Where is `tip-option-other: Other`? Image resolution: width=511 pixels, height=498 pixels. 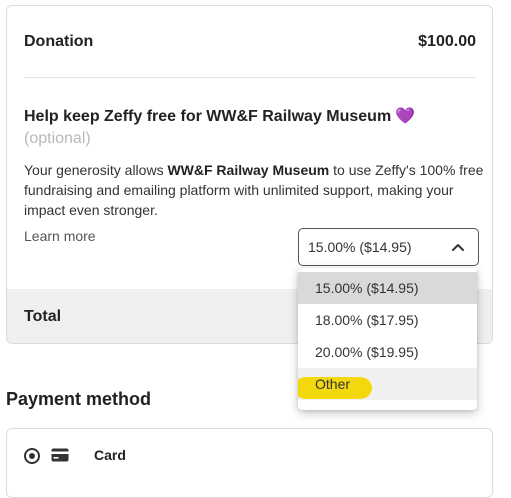
tip-option-other: Other is located at coordinates (387, 384).